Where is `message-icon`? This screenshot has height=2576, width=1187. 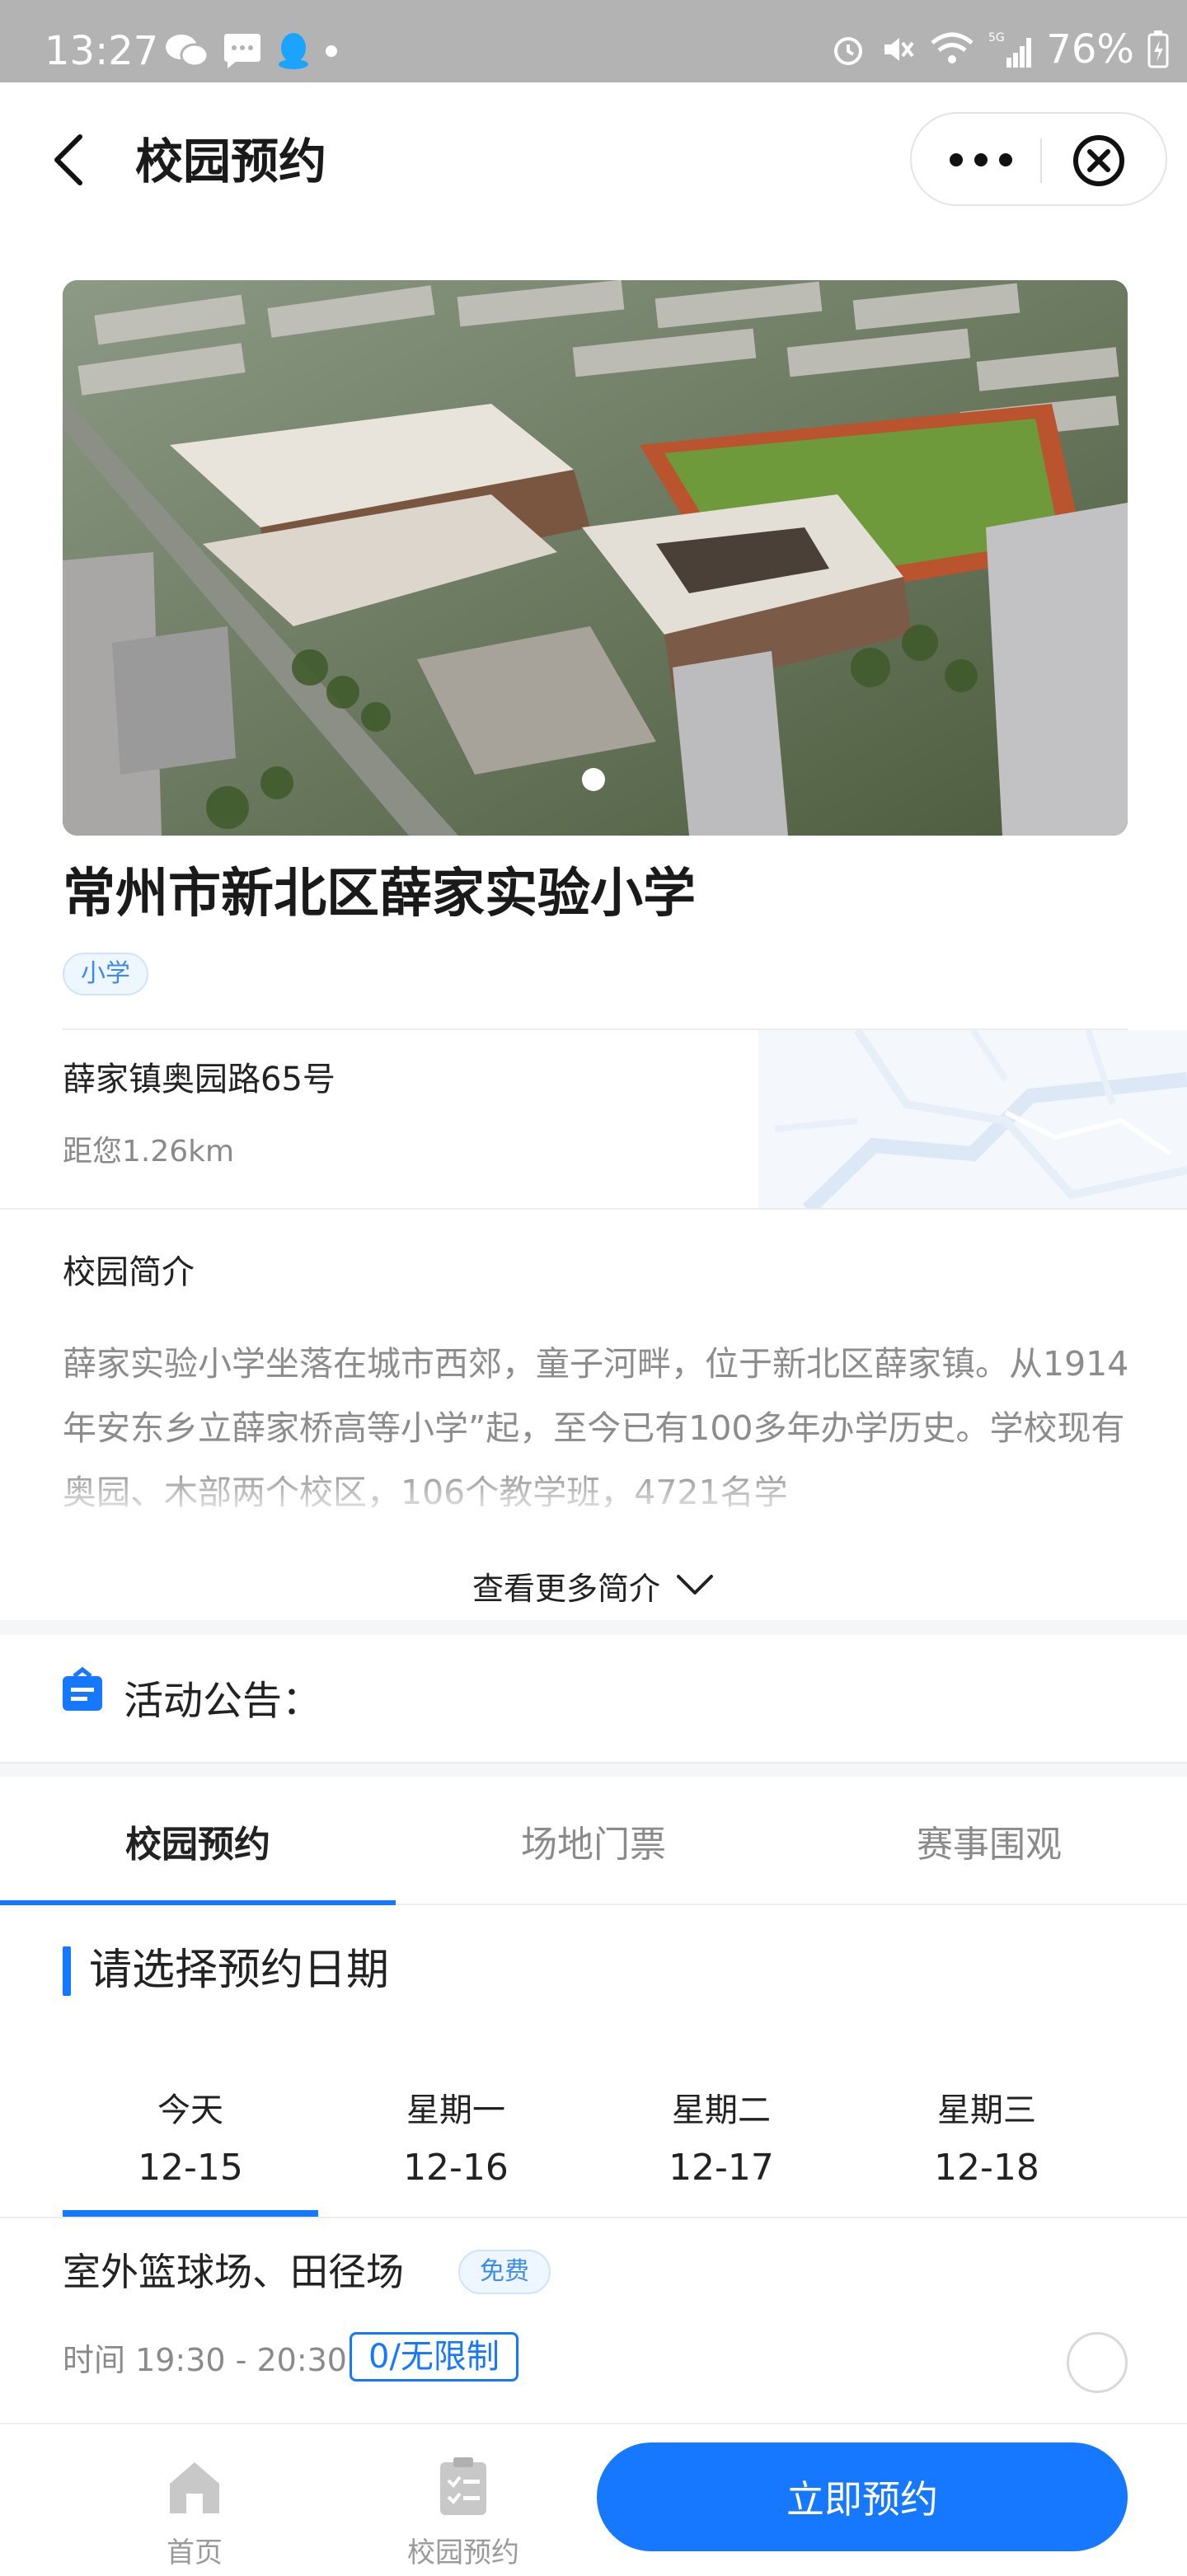
message-icon is located at coordinates (242, 51).